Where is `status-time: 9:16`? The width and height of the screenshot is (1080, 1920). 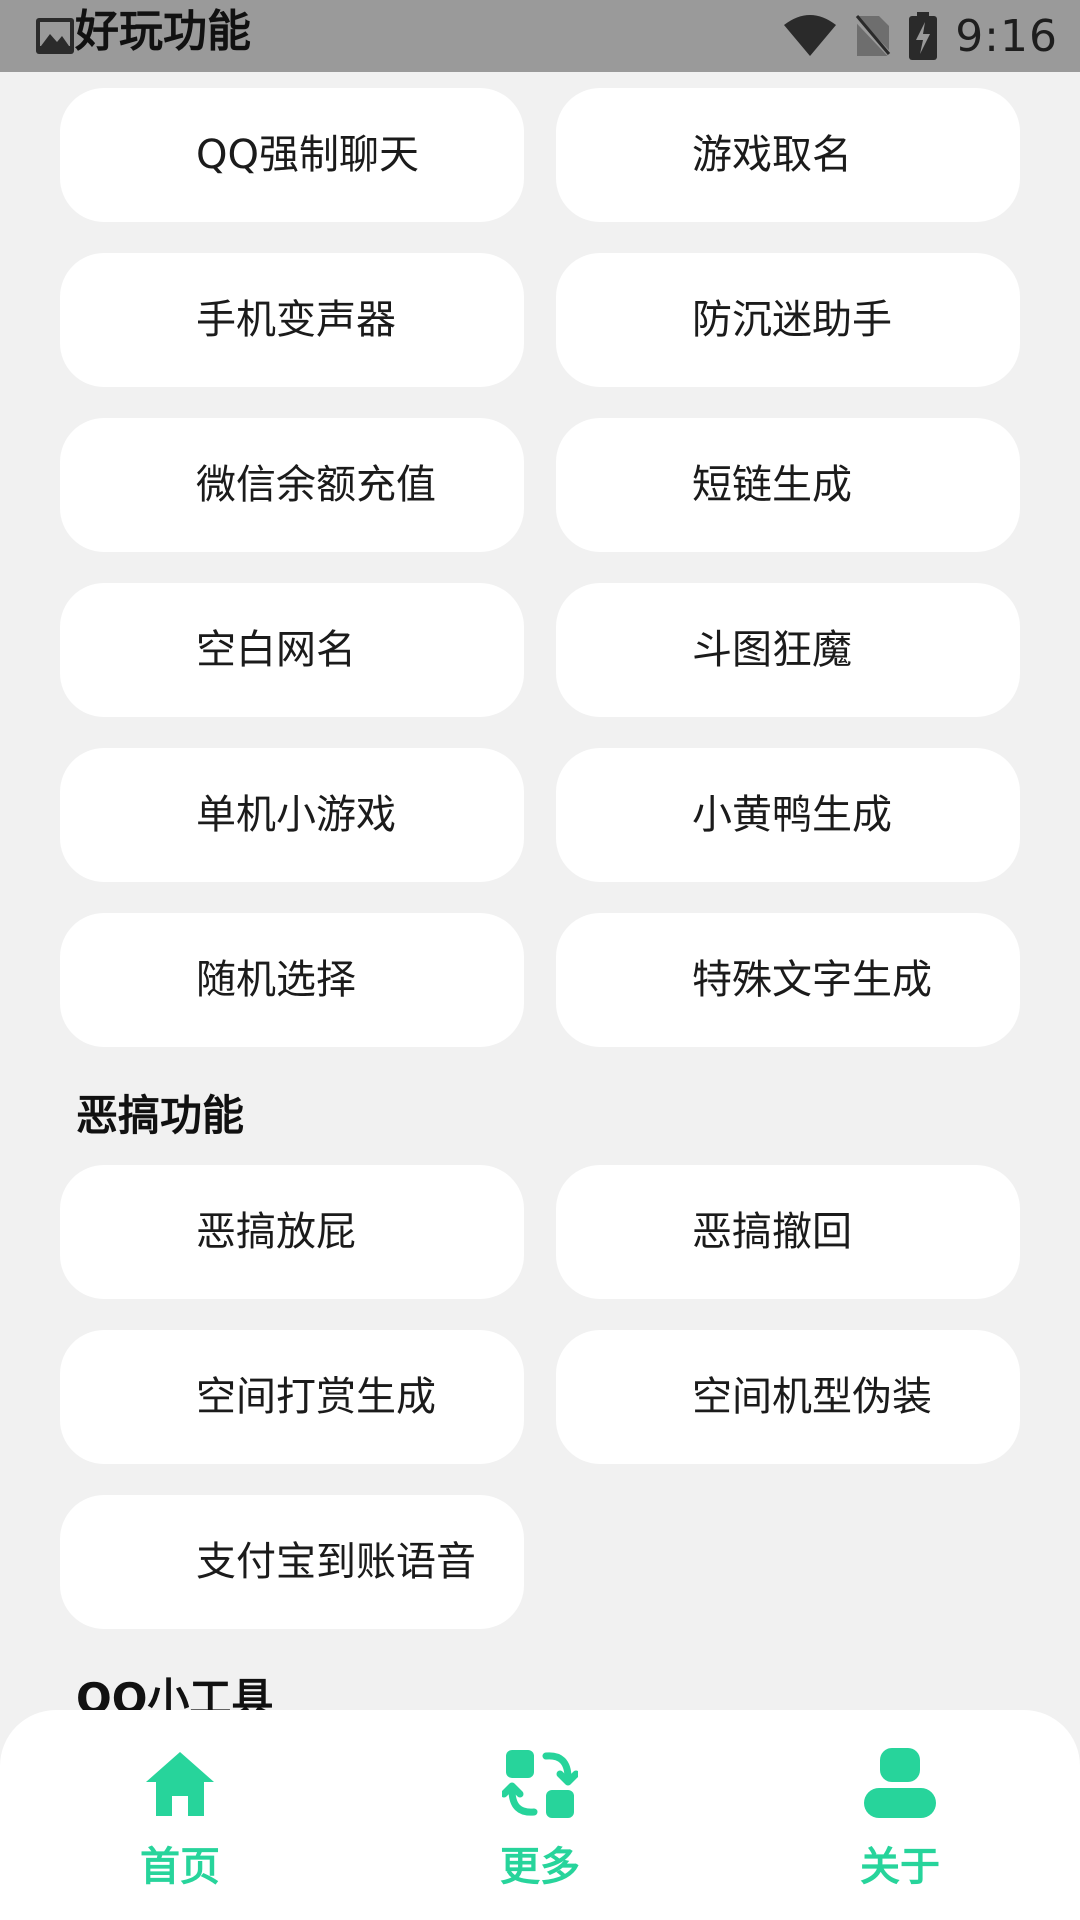 status-time: 9:16 is located at coordinates (1006, 36).